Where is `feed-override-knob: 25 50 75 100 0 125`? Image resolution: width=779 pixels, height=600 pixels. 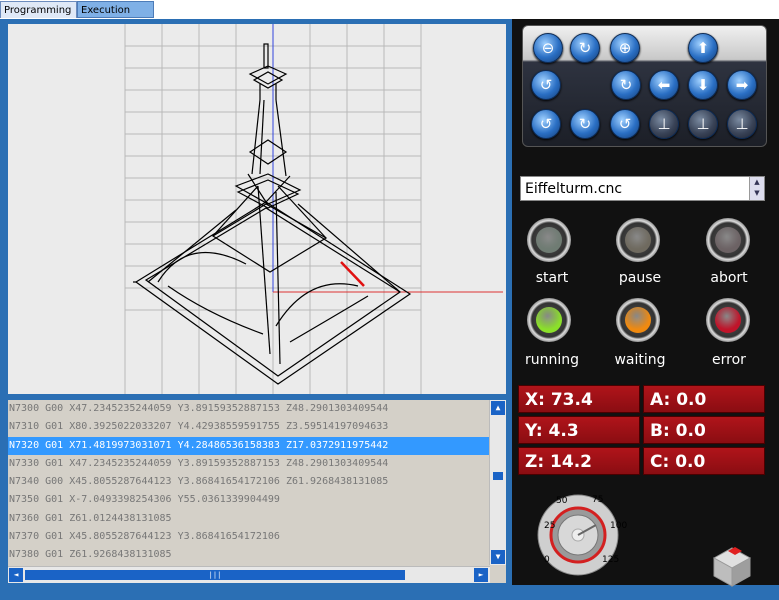 feed-override-knob: 25 50 75 100 0 125 is located at coordinates (580, 533).